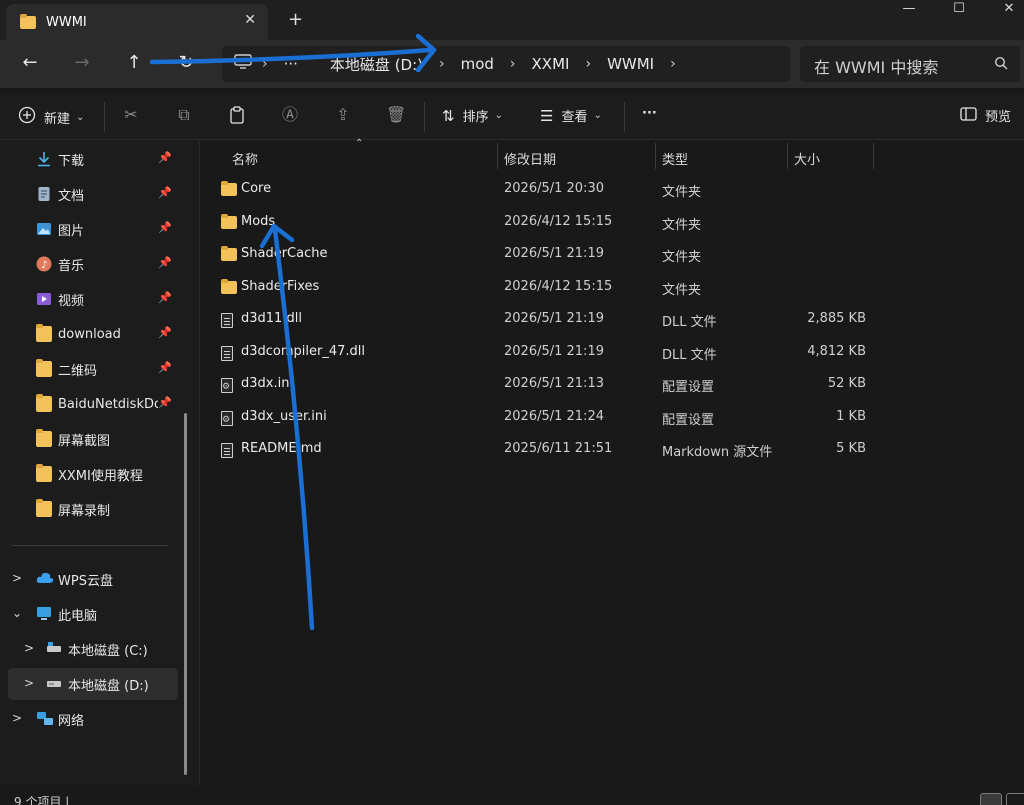 The height and width of the screenshot is (805, 1024). I want to click on file-name: d3d11.dll, so click(271, 318).